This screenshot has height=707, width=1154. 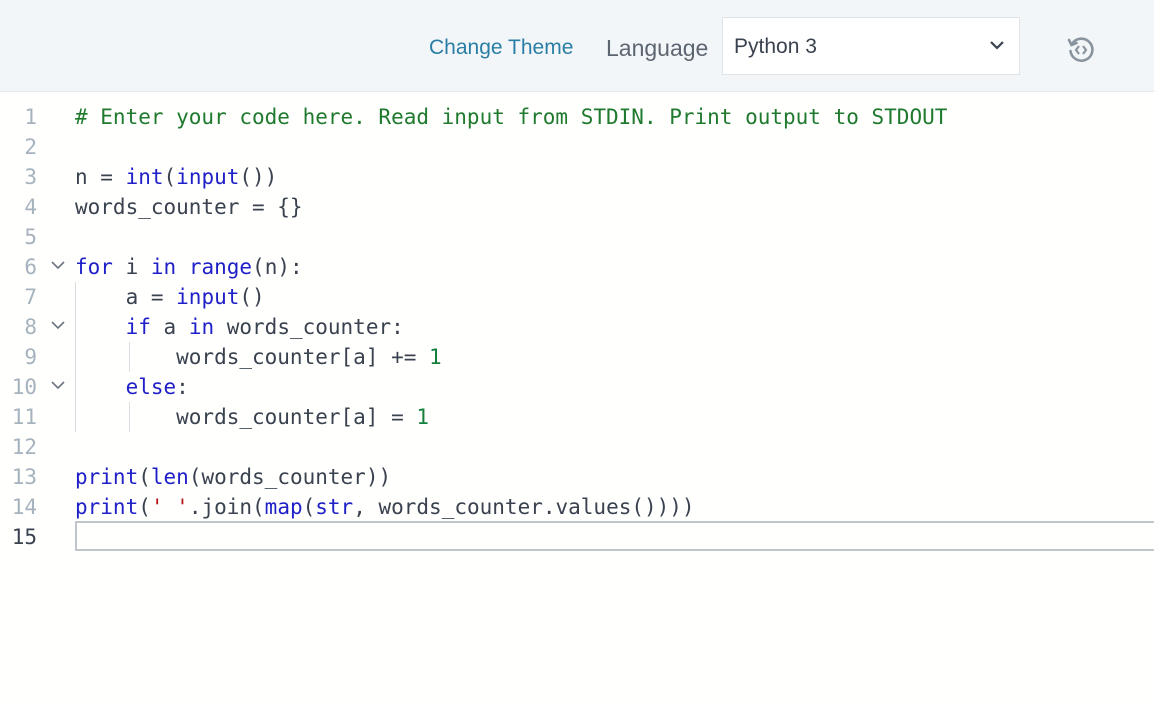 I want to click on code-line: 4 words_counter = {}, so click(x=577, y=207).